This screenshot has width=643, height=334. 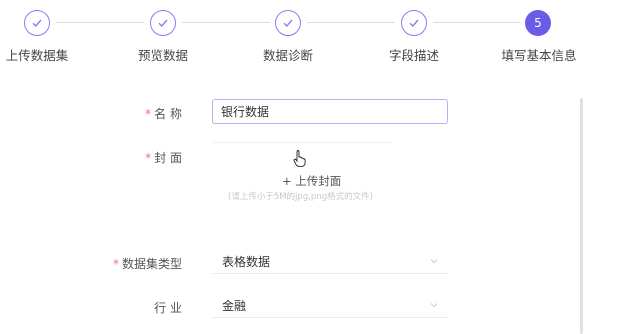 I want to click on cover-upload-border, so click(x=302, y=142).